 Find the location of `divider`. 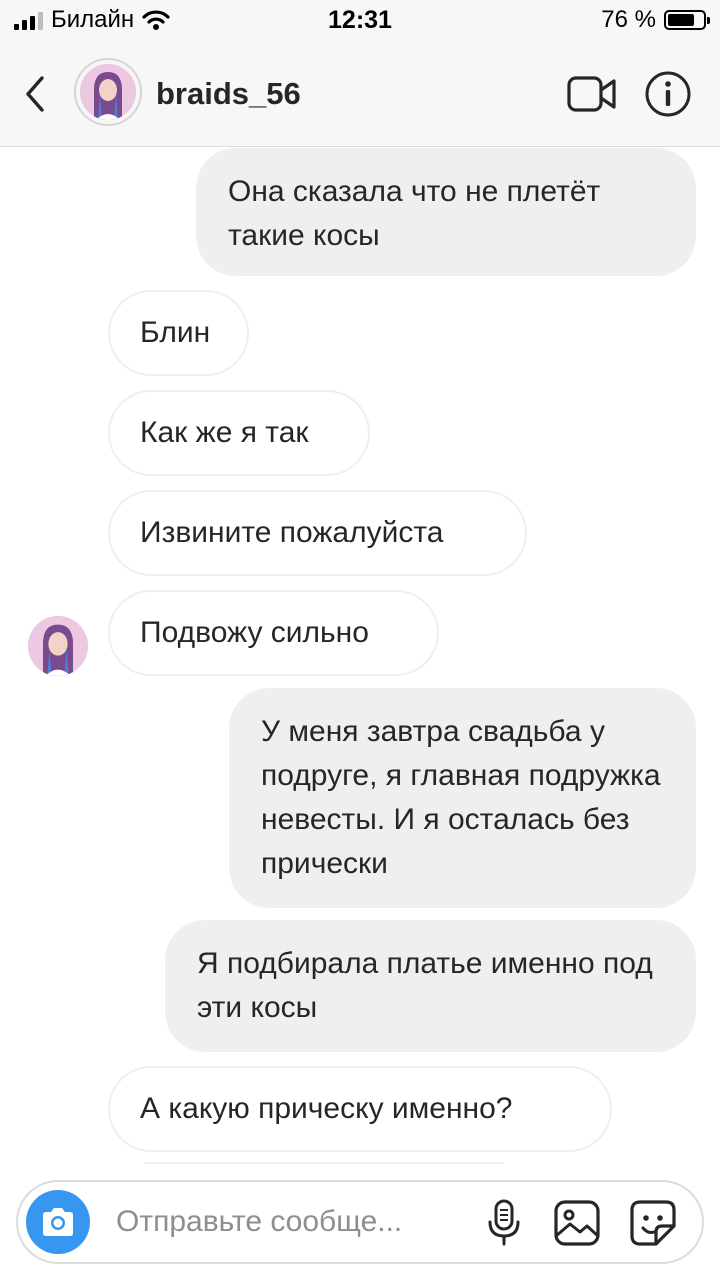

divider is located at coordinates (324, 1163).